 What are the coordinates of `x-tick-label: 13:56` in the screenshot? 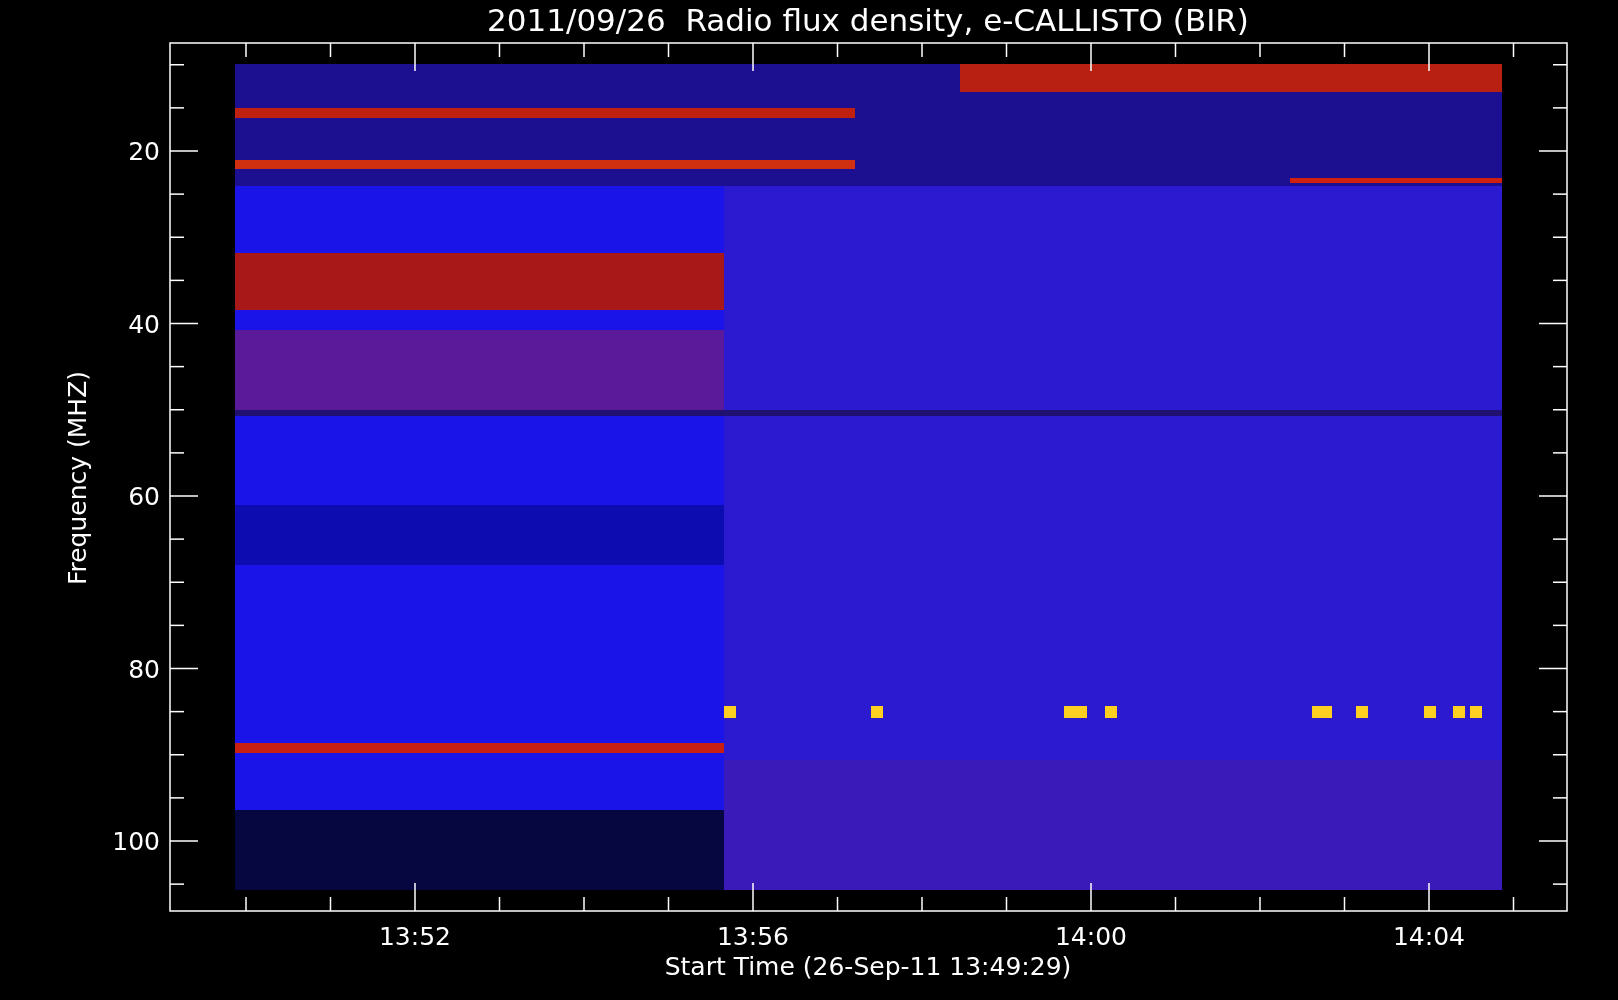 It's located at (753, 936).